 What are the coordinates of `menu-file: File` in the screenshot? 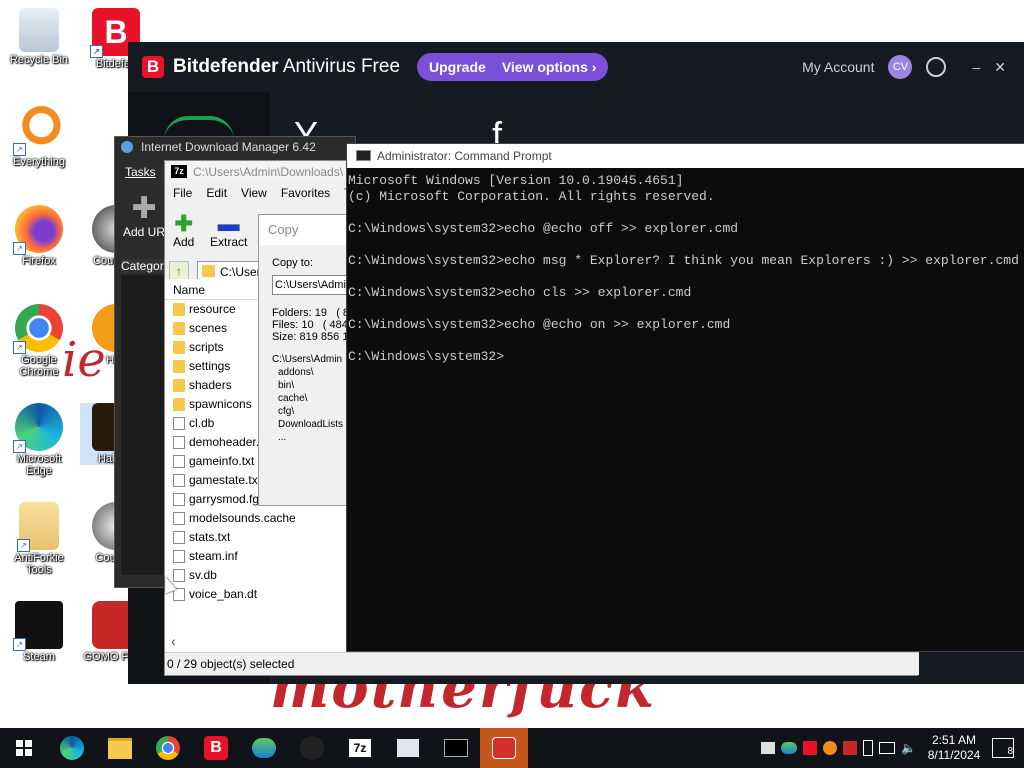 It's located at (182, 193).